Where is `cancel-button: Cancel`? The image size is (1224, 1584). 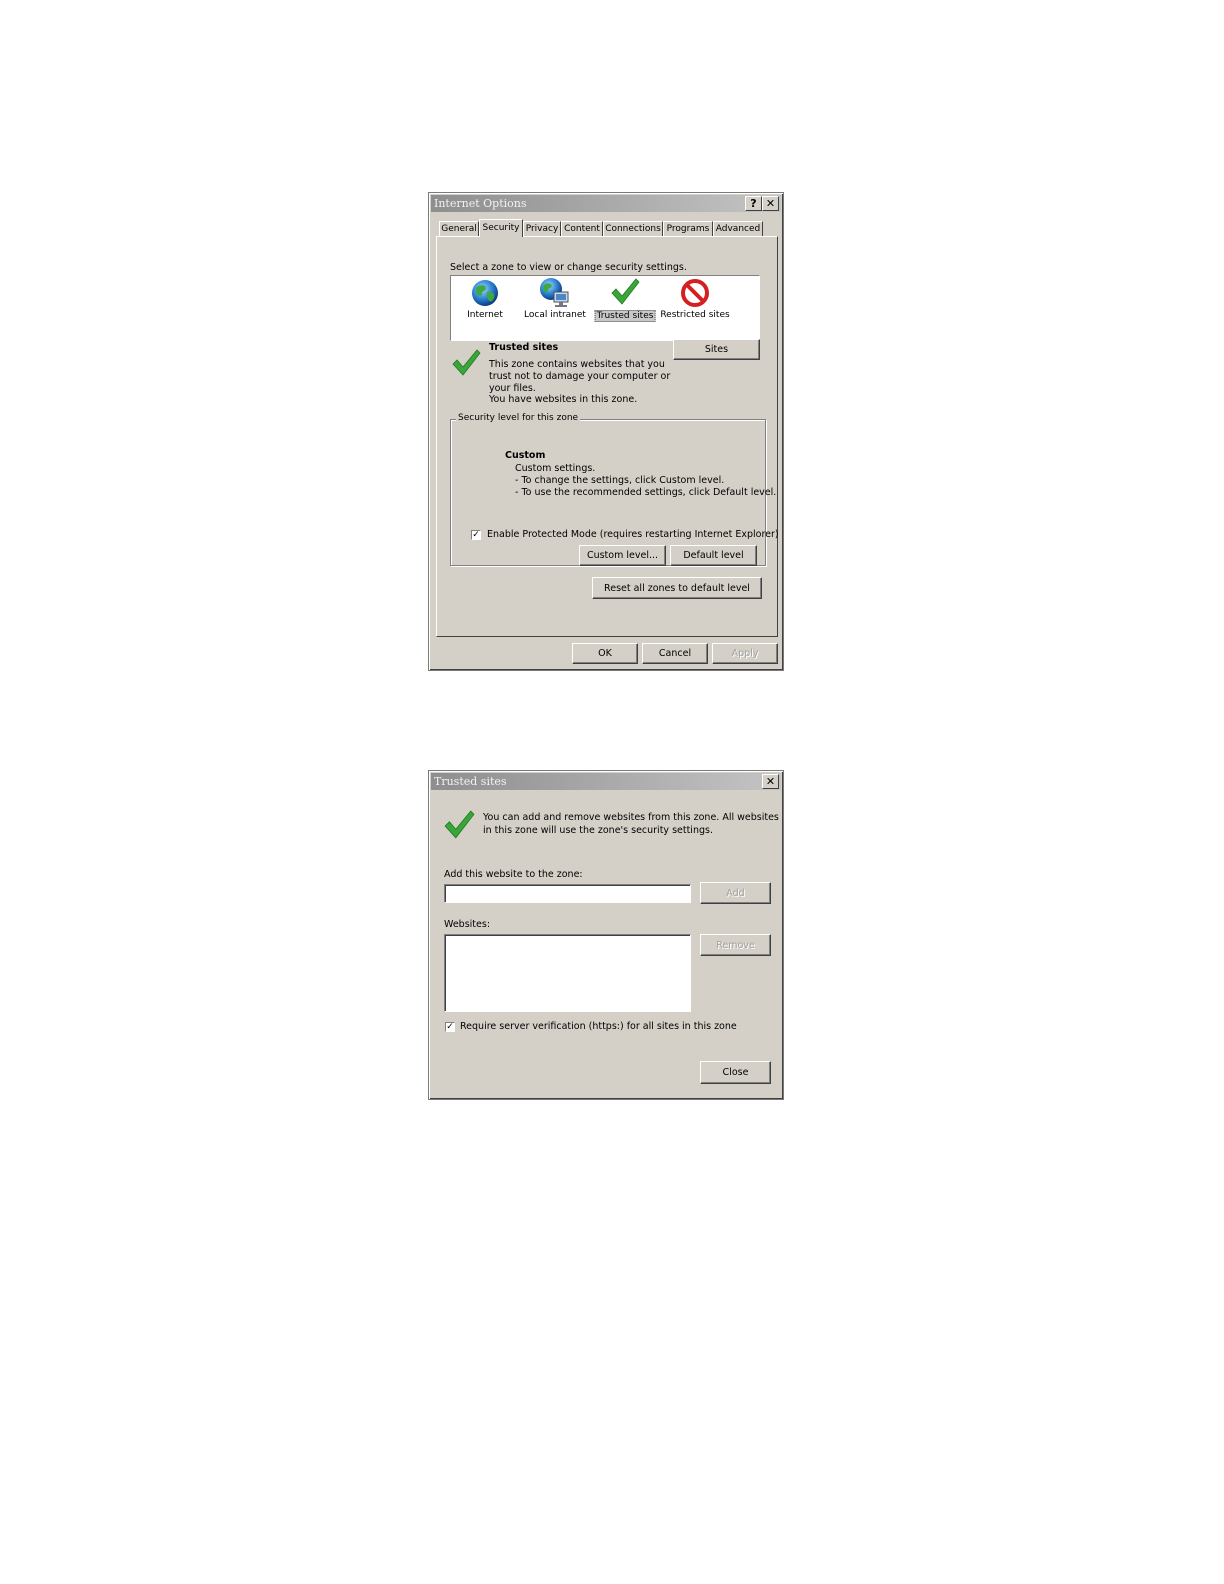 cancel-button: Cancel is located at coordinates (675, 653).